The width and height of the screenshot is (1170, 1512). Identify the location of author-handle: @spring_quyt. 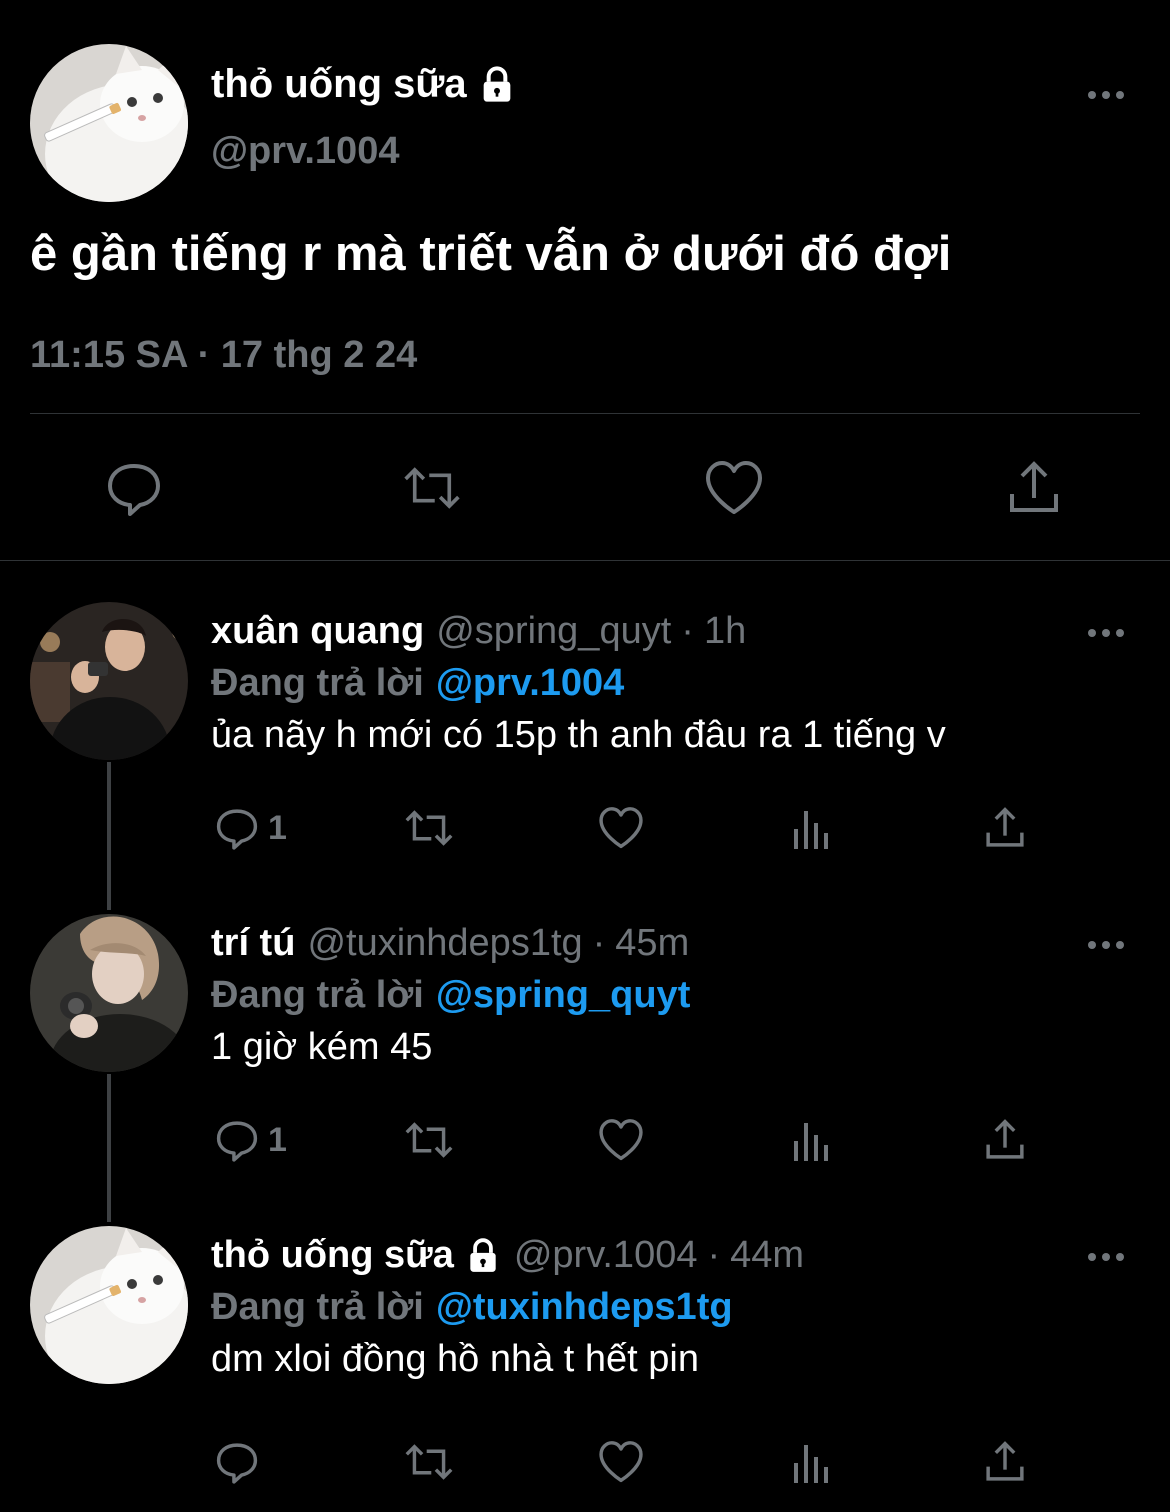
(553, 631).